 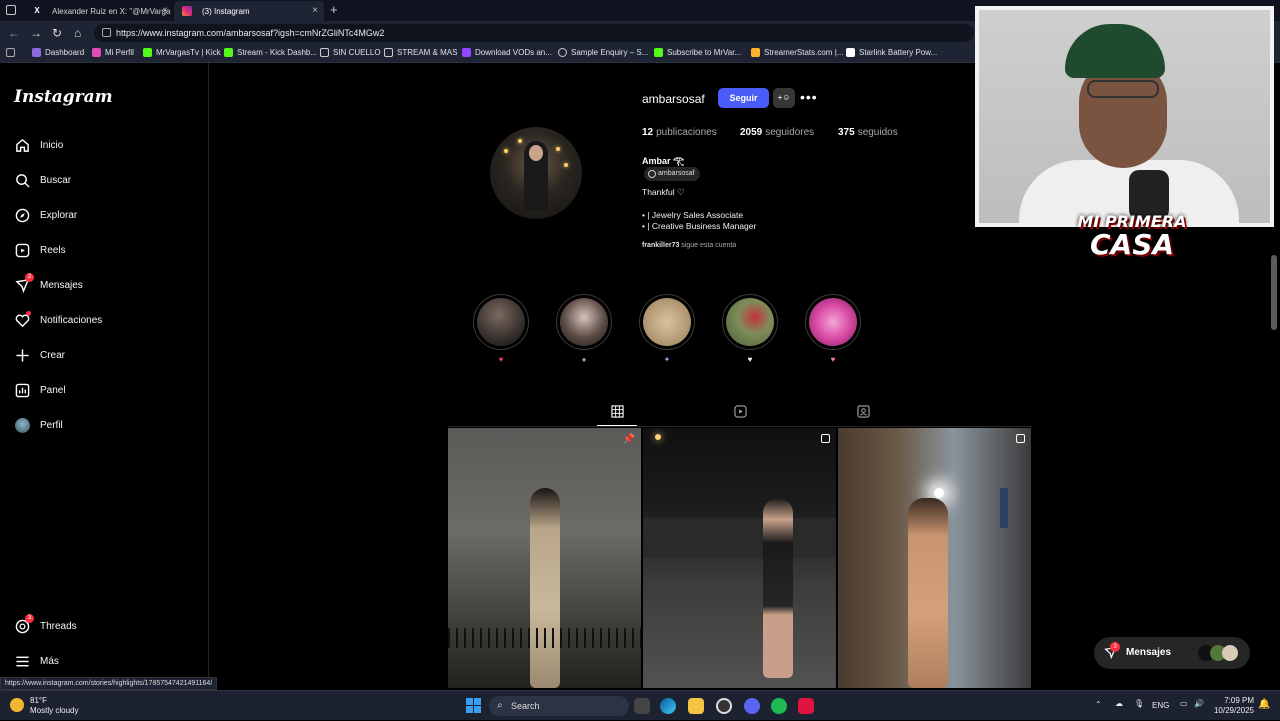 I want to click on app-icon, so click(x=806, y=706).